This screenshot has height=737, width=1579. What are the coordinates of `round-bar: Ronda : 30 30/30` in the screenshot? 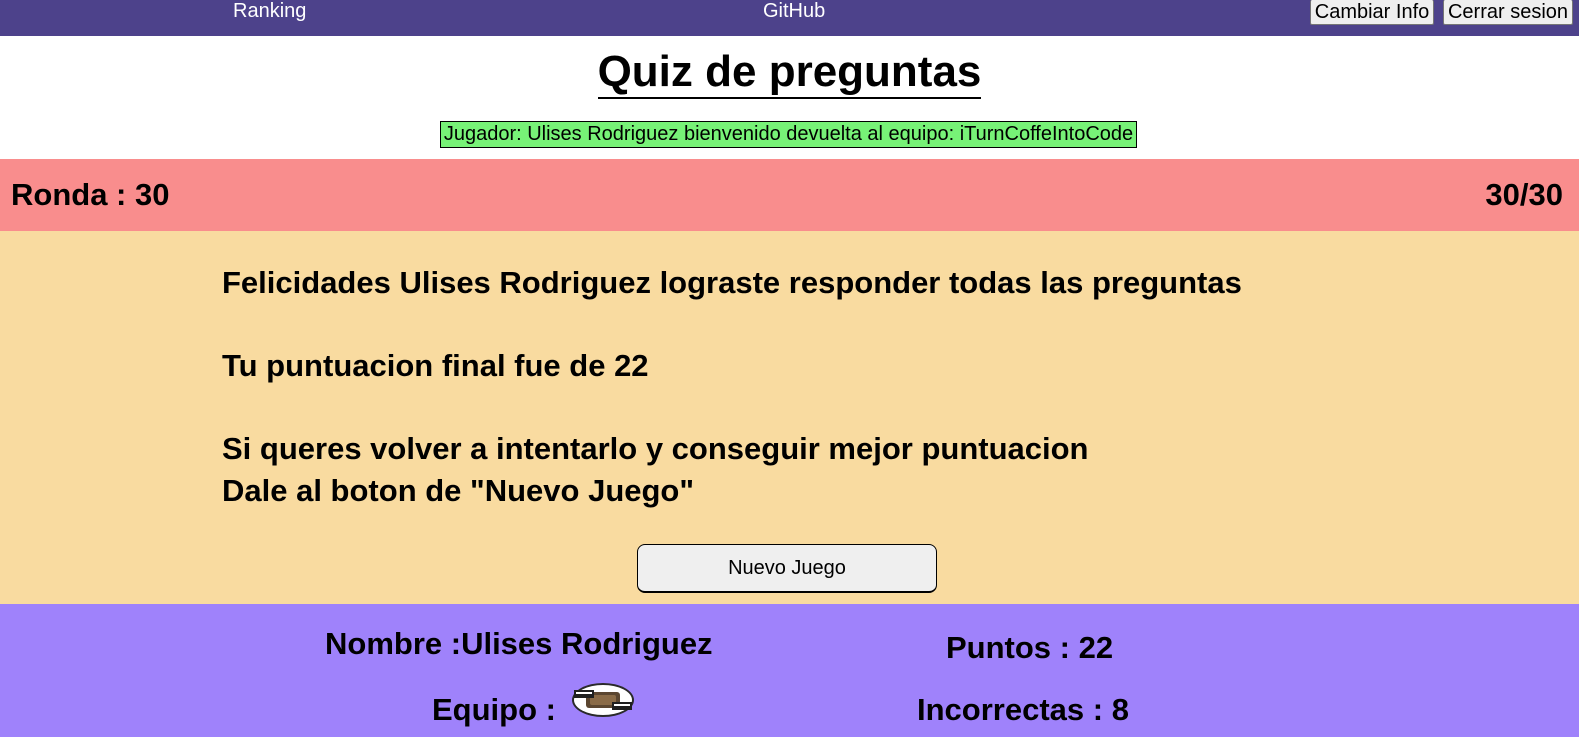 It's located at (789, 195).